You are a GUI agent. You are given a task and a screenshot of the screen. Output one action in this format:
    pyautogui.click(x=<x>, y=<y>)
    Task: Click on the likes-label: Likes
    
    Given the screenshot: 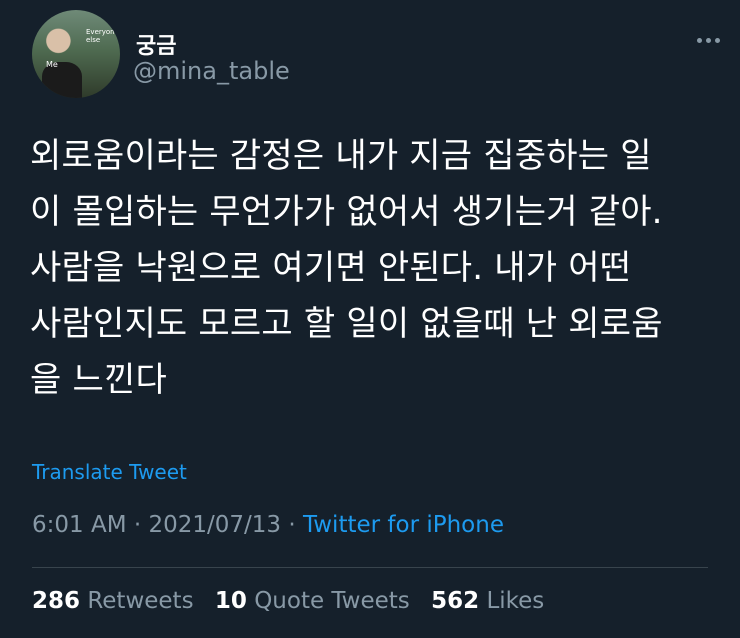 What is the action you would take?
    pyautogui.click(x=515, y=601)
    